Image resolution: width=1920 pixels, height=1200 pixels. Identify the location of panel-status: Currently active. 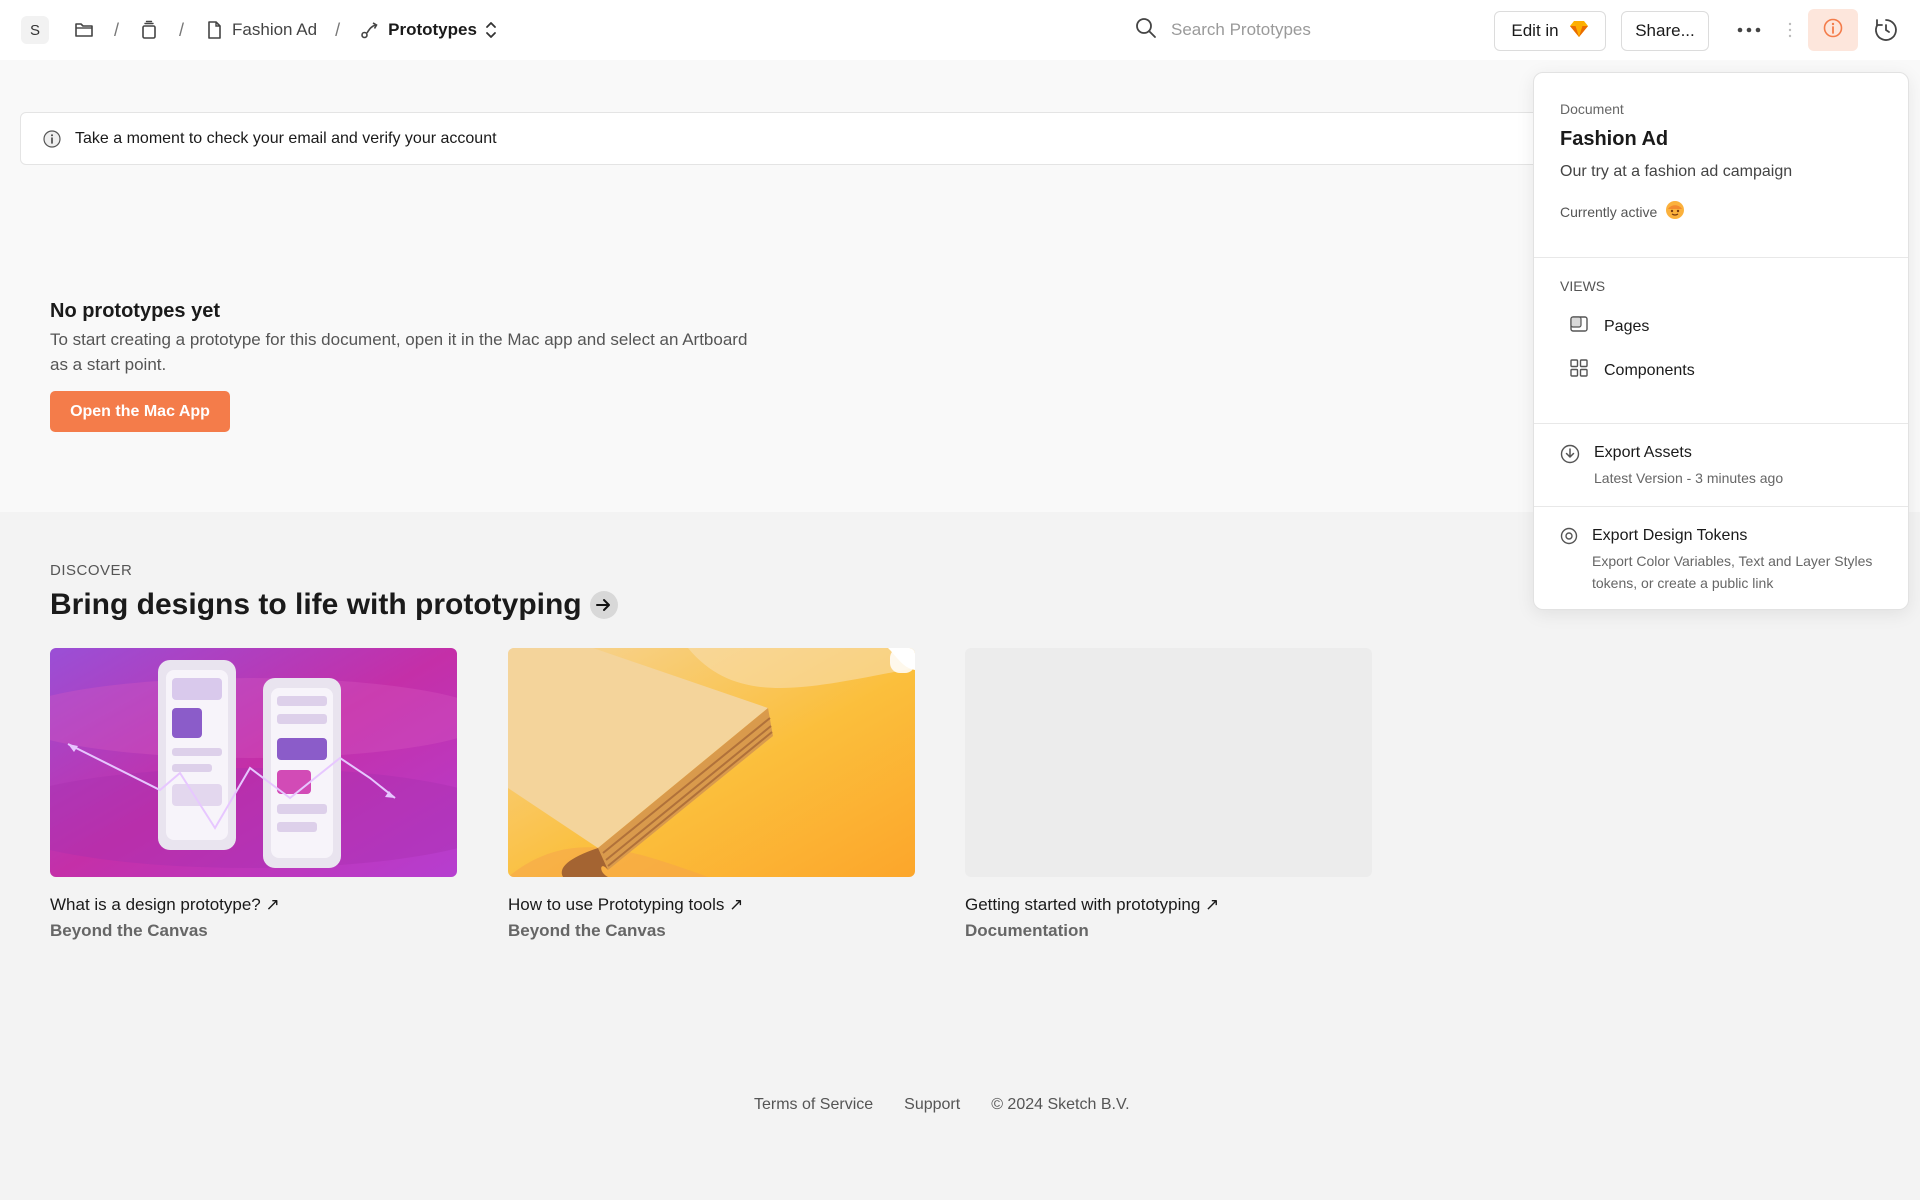
(1622, 211).